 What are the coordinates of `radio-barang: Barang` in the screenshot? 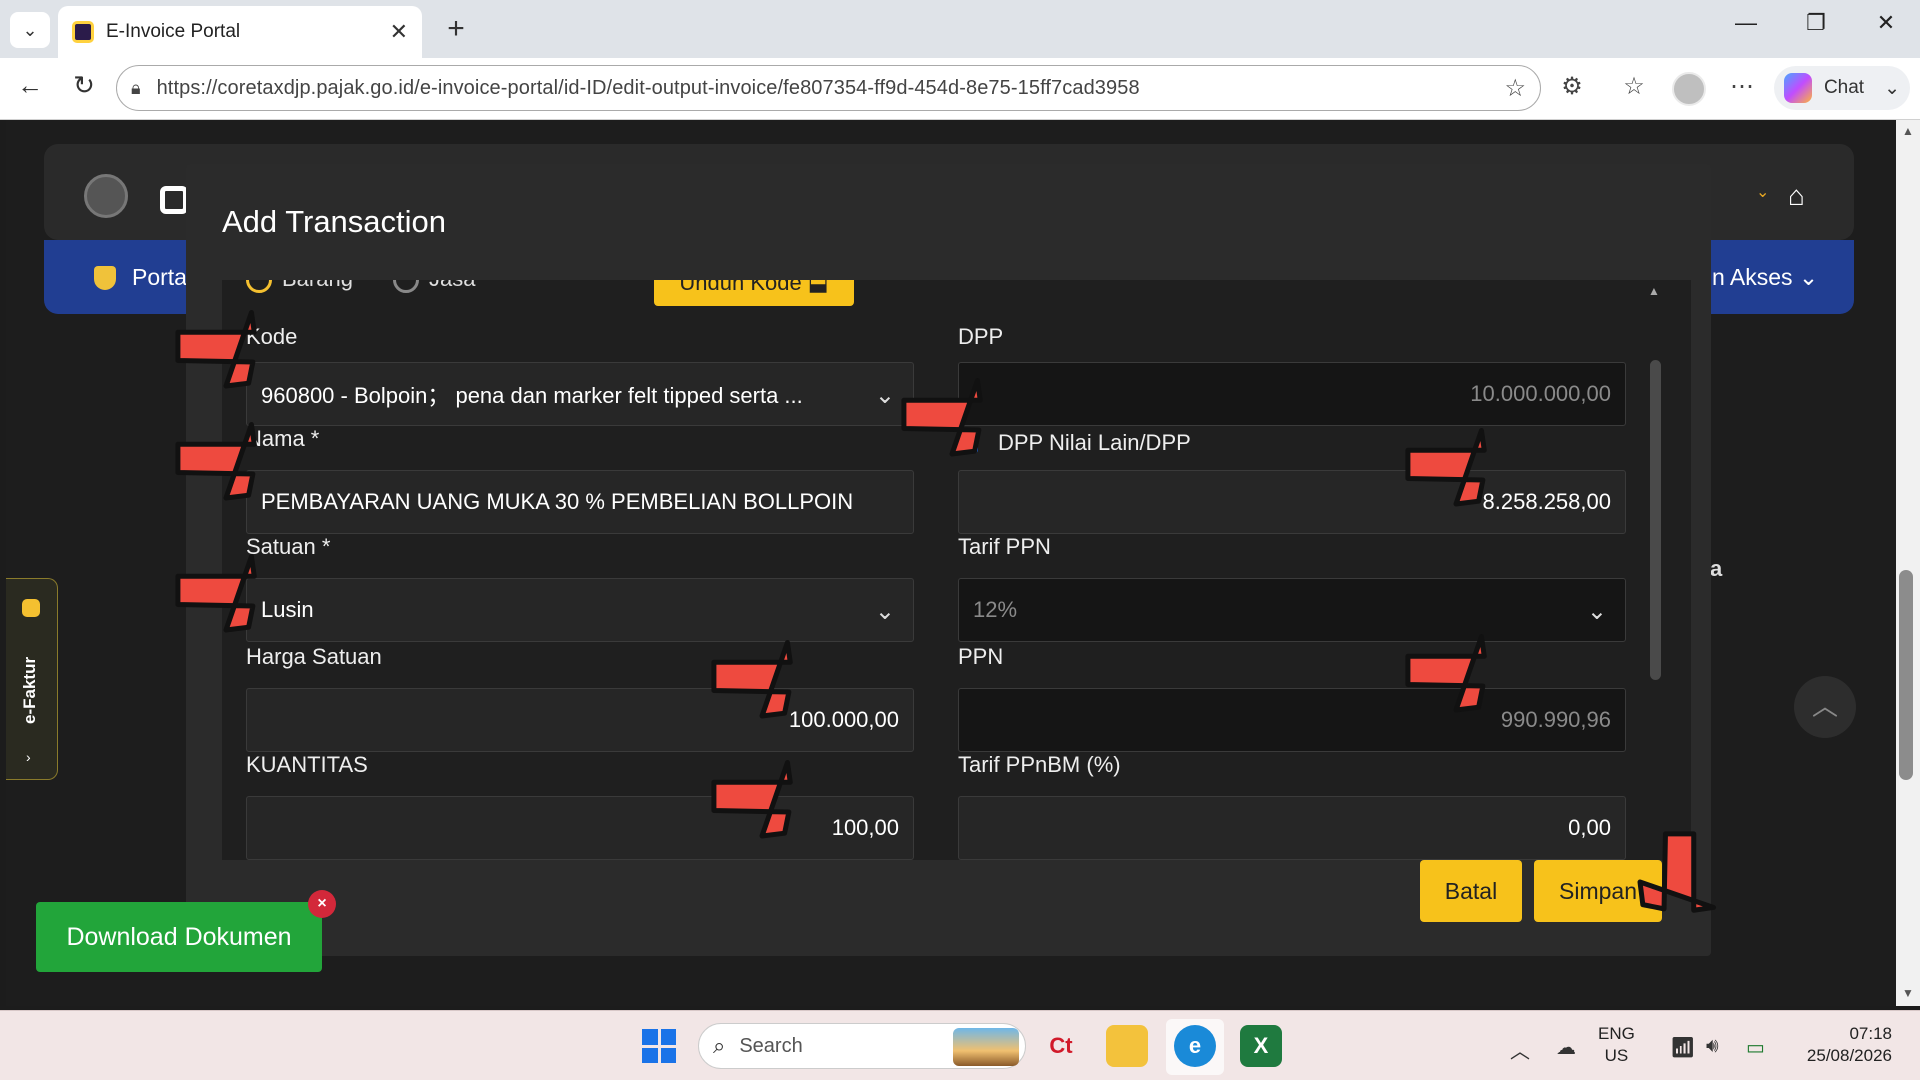 It's located at (299, 287).